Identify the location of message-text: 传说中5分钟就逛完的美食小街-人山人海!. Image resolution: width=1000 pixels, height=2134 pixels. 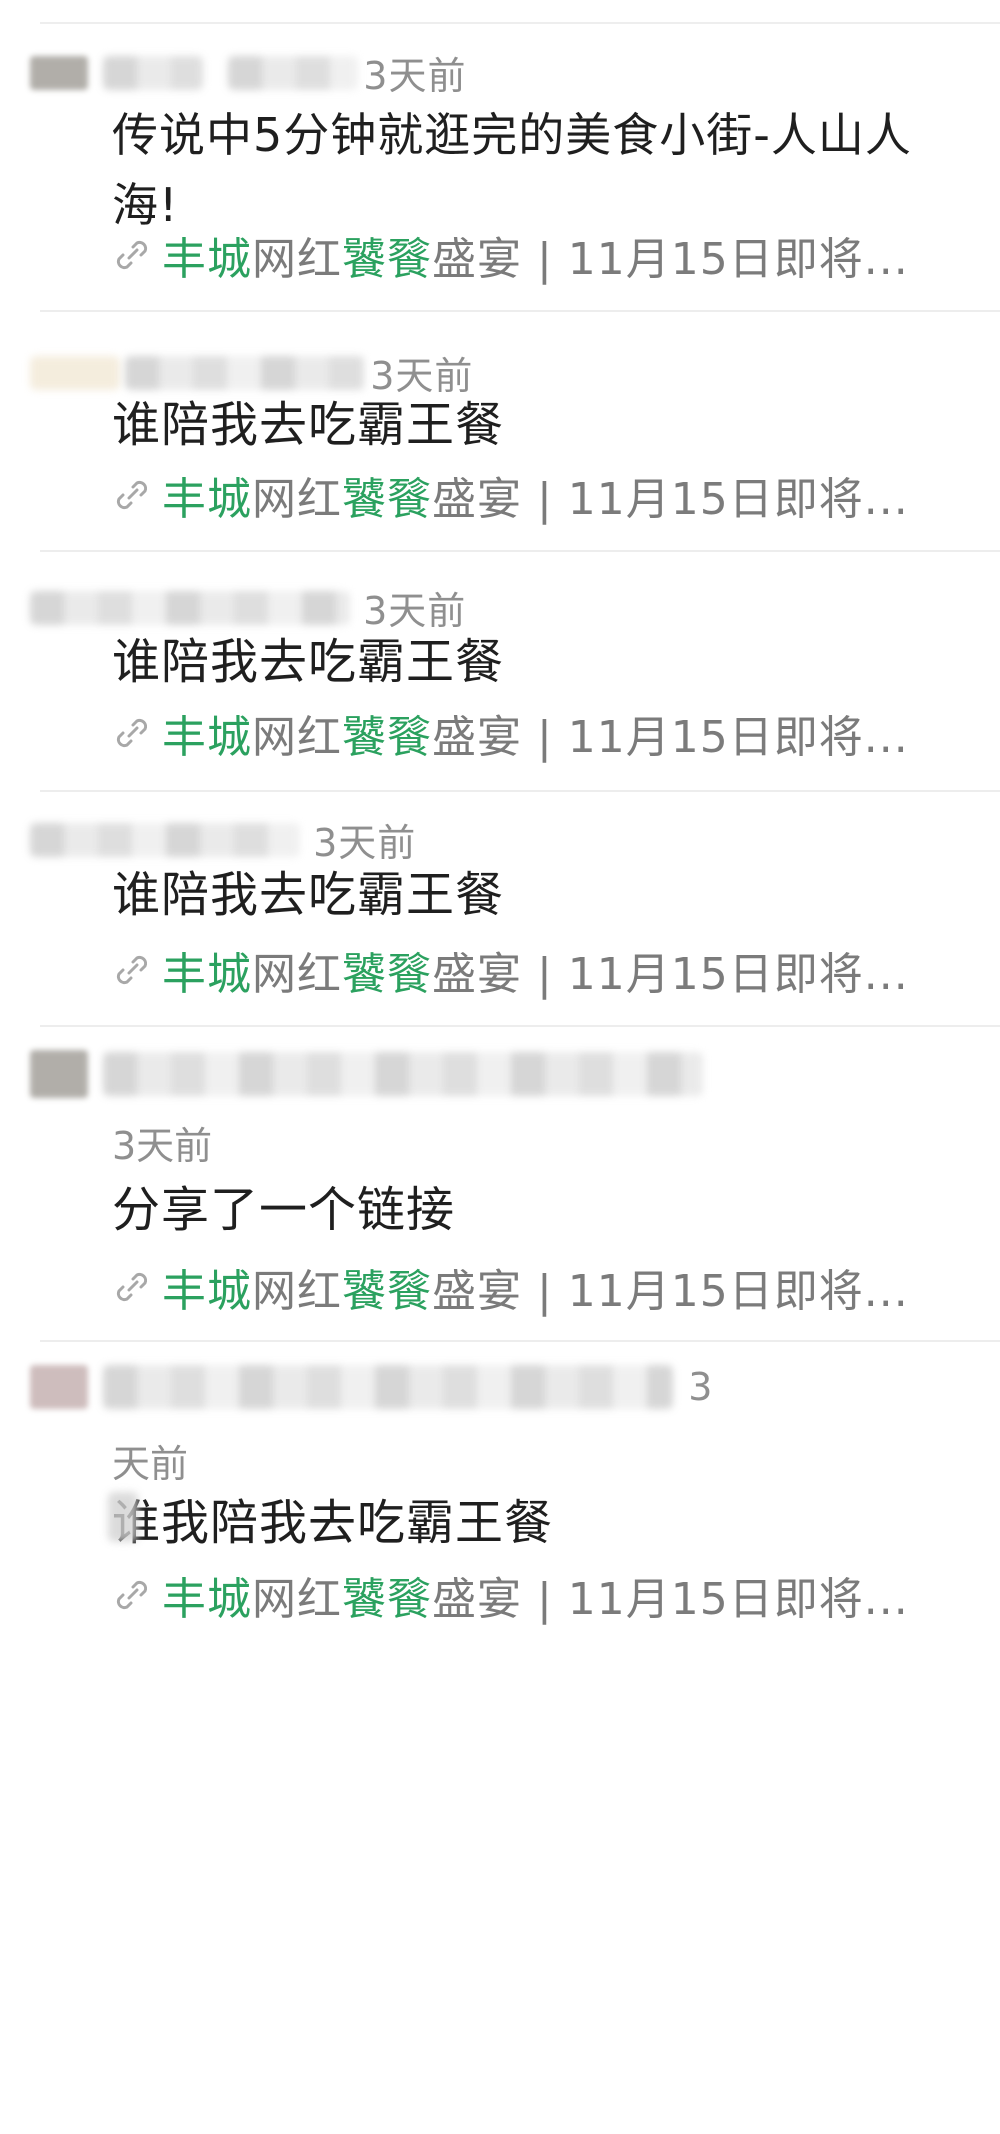
(512, 170).